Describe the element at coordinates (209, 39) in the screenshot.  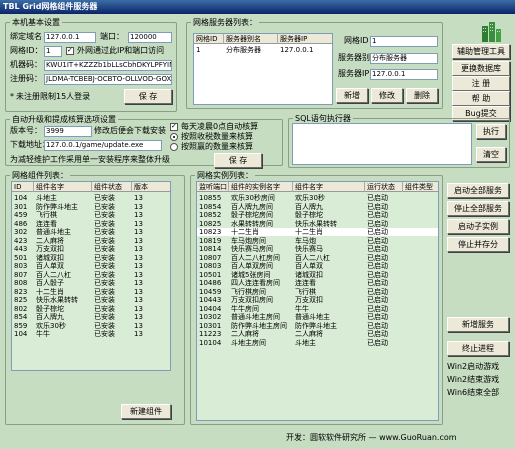
I see `col-grid-id: 网格ID` at that location.